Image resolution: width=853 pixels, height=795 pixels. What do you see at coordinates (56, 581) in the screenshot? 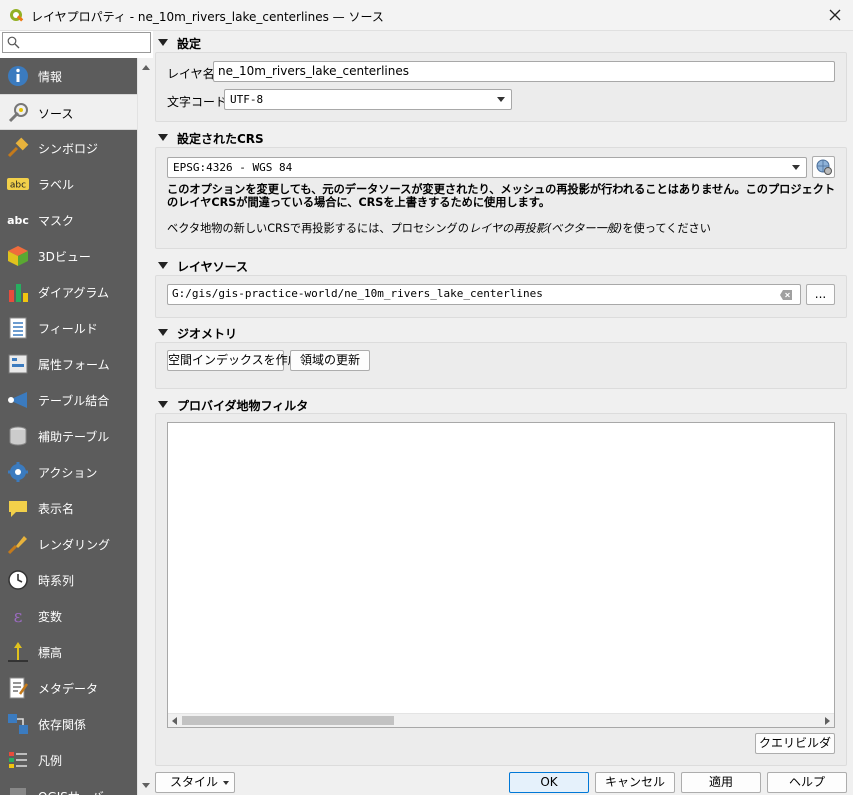
I see `sidebar-item-label: 時系列` at bounding box center [56, 581].